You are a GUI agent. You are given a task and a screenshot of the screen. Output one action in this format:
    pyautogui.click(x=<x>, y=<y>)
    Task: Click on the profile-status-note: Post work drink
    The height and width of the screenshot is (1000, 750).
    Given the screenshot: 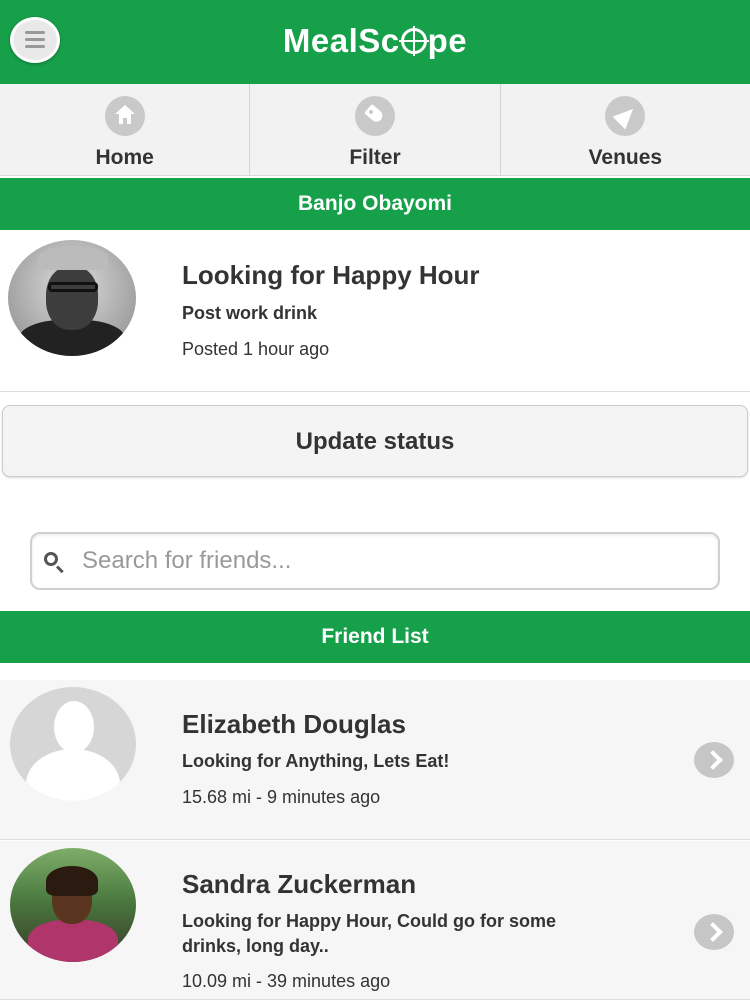 What is the action you would take?
    pyautogui.click(x=250, y=313)
    